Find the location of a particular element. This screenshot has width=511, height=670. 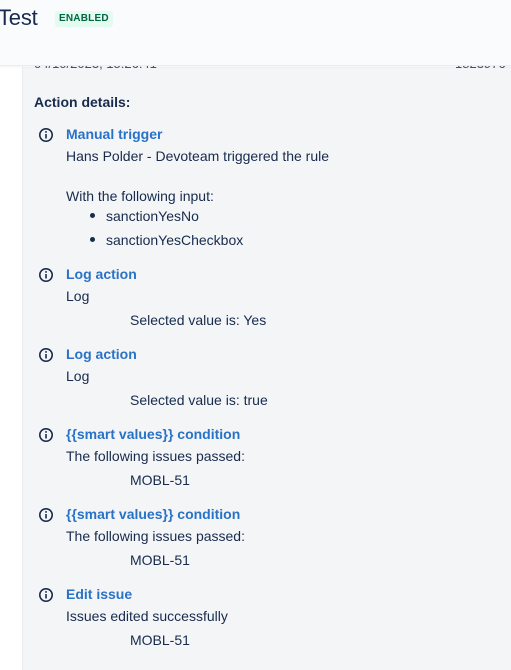

rule-header: Test ENABLED is located at coordinates (255, 33).